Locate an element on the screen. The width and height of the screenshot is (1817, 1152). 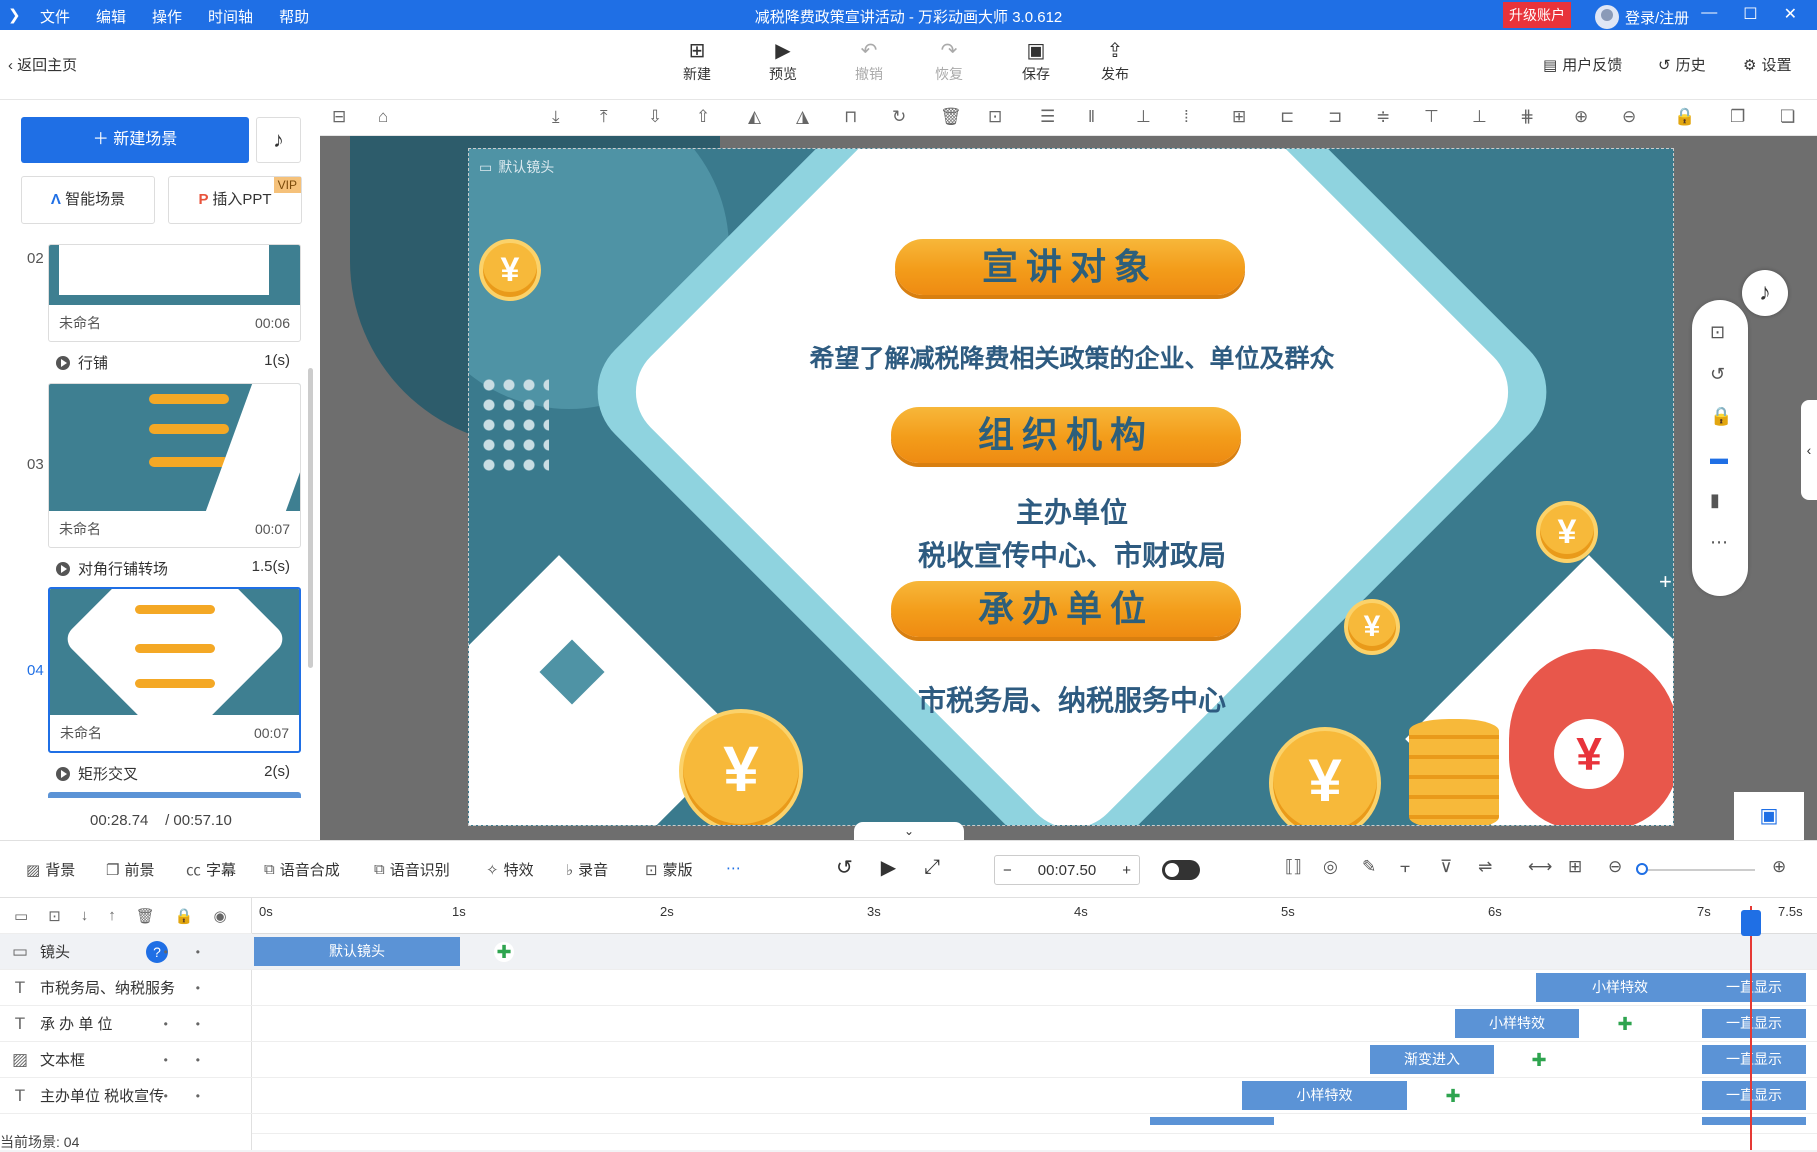
chevron-down-icon: ⌄ is located at coordinates (909, 831).